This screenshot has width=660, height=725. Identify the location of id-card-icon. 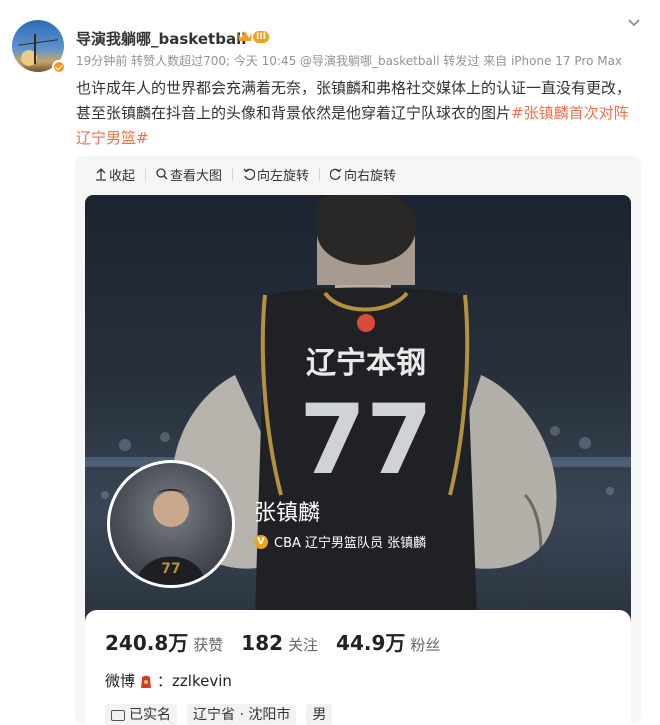
(118, 715).